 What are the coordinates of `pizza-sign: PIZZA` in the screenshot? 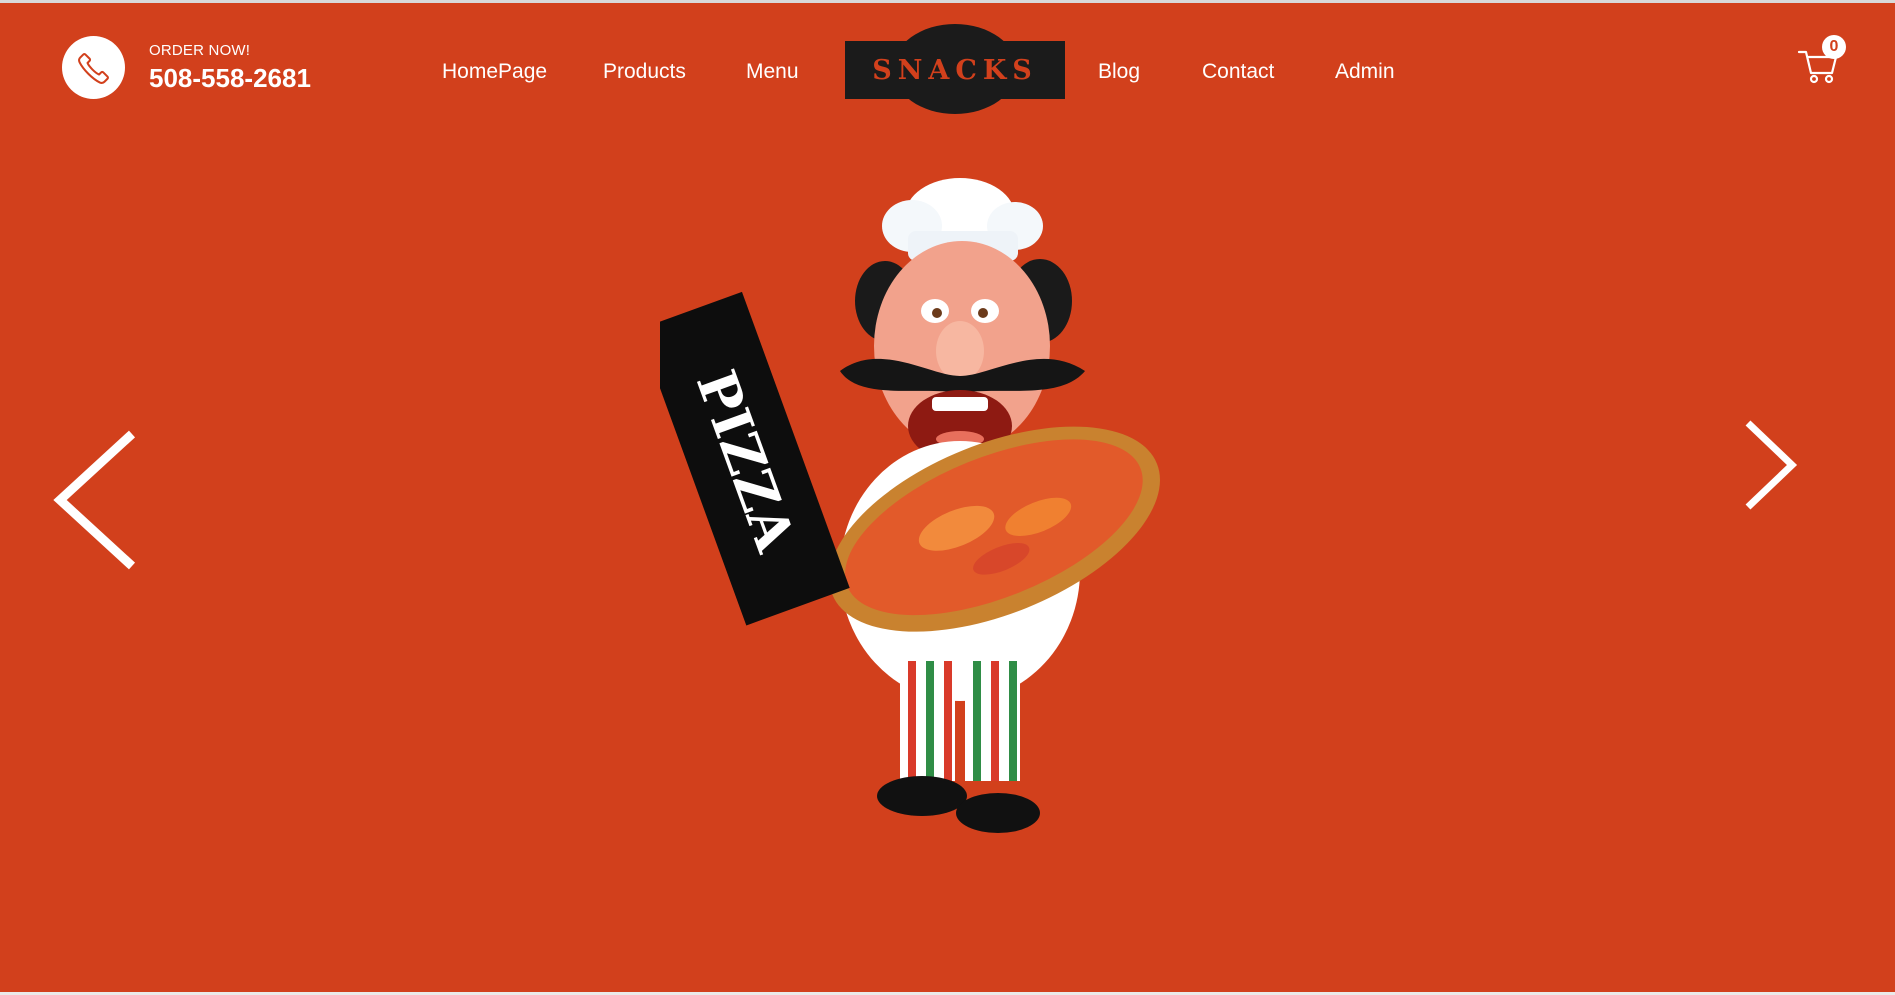 It's located at (755, 458).